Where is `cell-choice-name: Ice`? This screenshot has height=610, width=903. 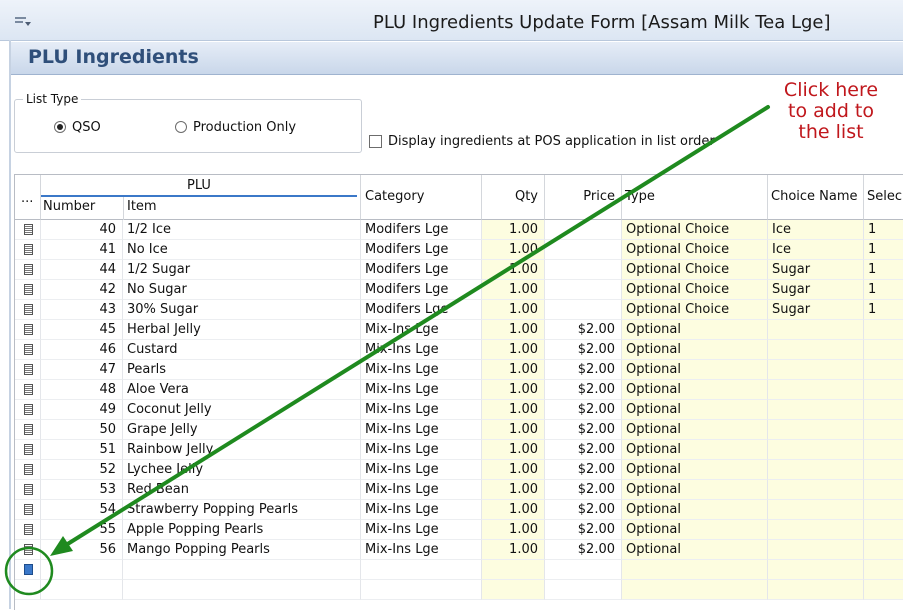
cell-choice-name: Ice is located at coordinates (816, 250).